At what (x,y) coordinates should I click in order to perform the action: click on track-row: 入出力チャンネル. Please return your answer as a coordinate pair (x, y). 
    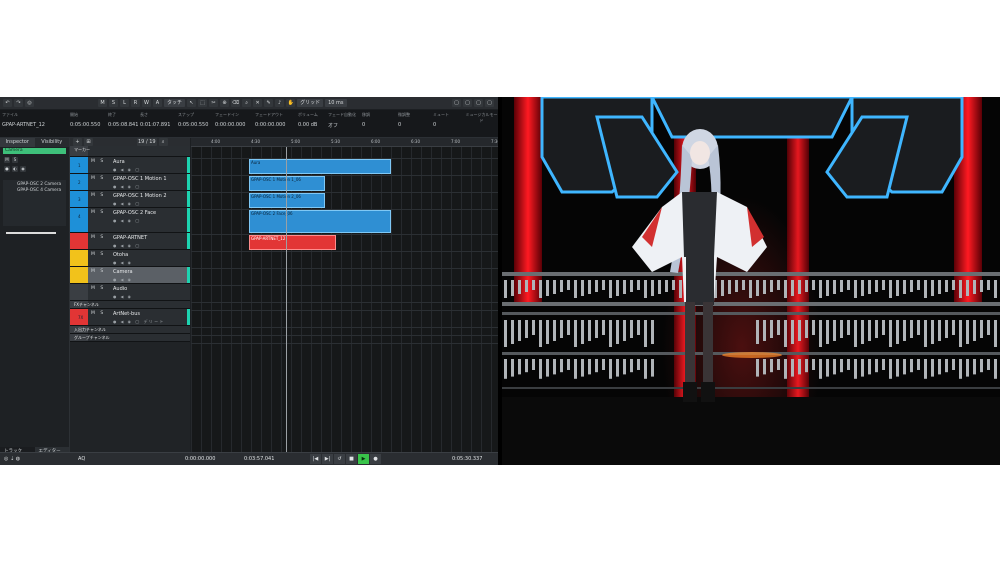
    Looking at the image, I should click on (130, 330).